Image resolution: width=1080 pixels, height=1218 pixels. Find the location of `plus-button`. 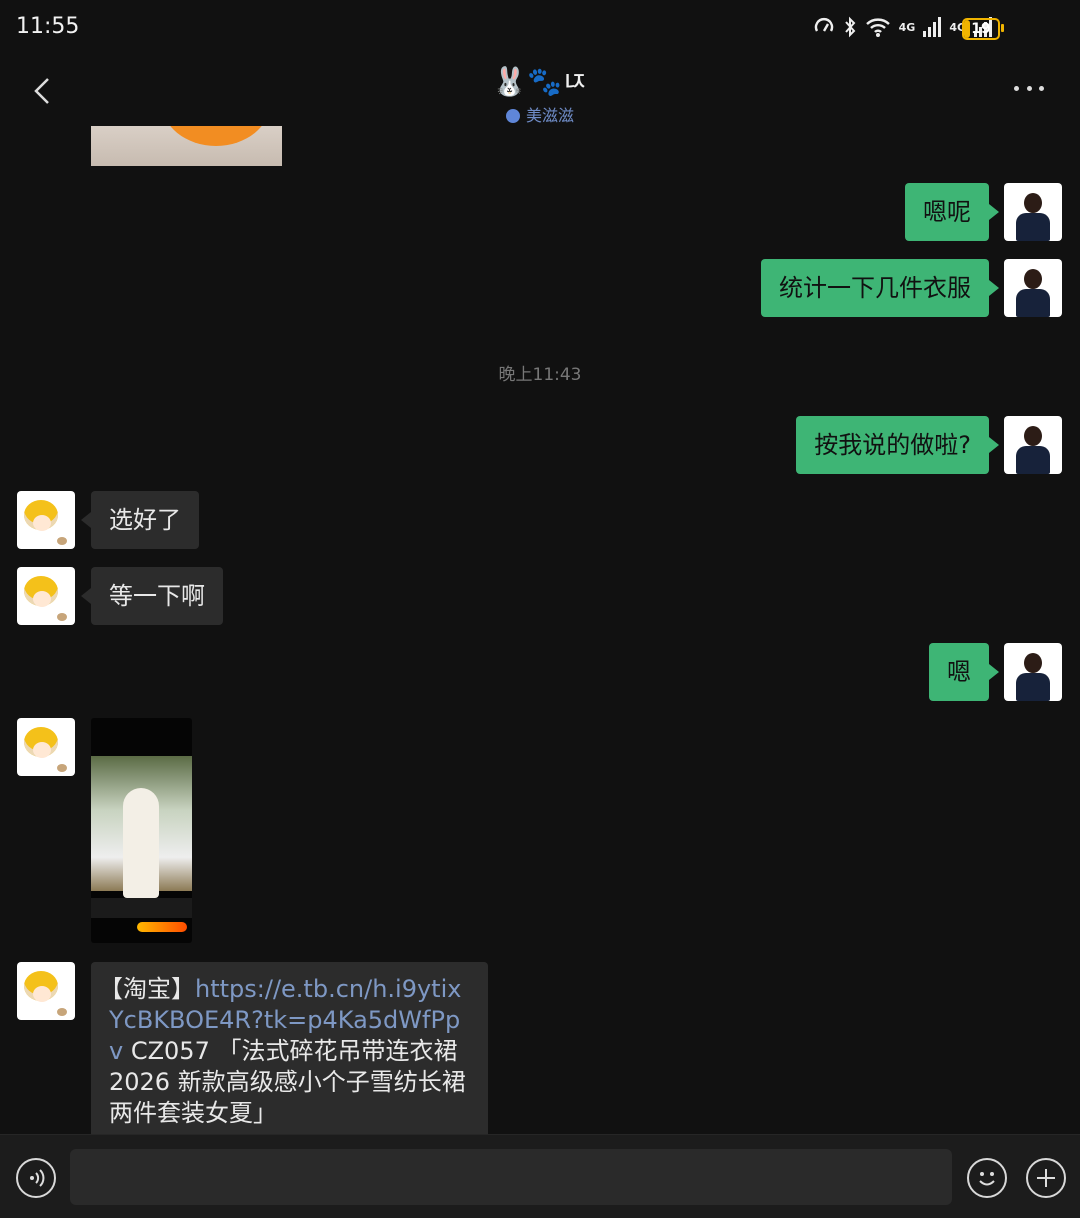

plus-button is located at coordinates (1046, 1178).